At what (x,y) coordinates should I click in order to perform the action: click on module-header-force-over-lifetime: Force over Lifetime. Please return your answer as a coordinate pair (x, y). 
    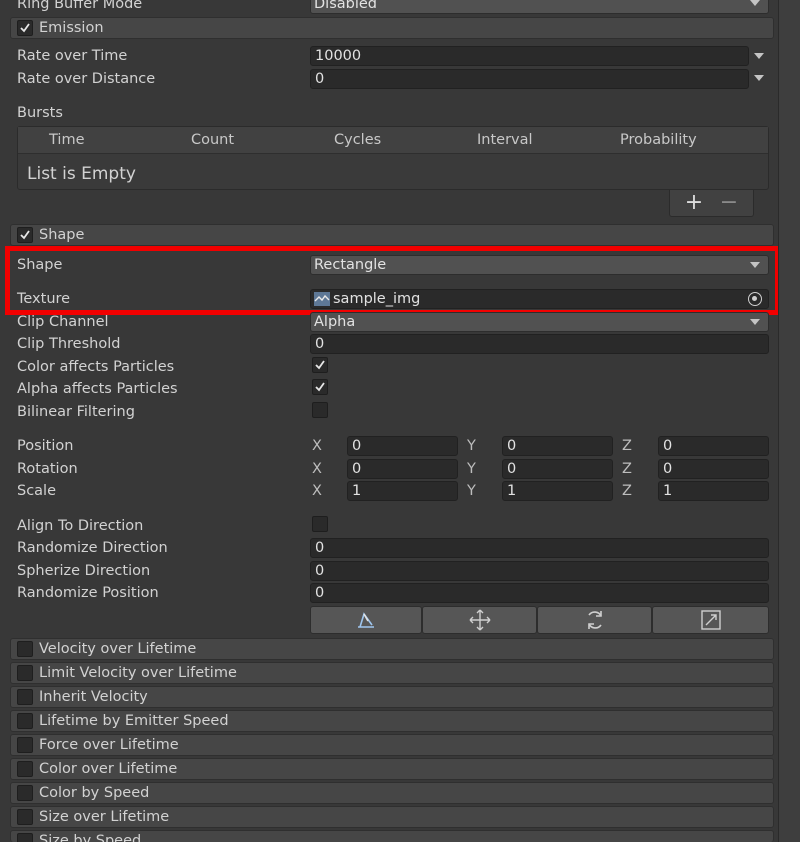
    Looking at the image, I should click on (392, 745).